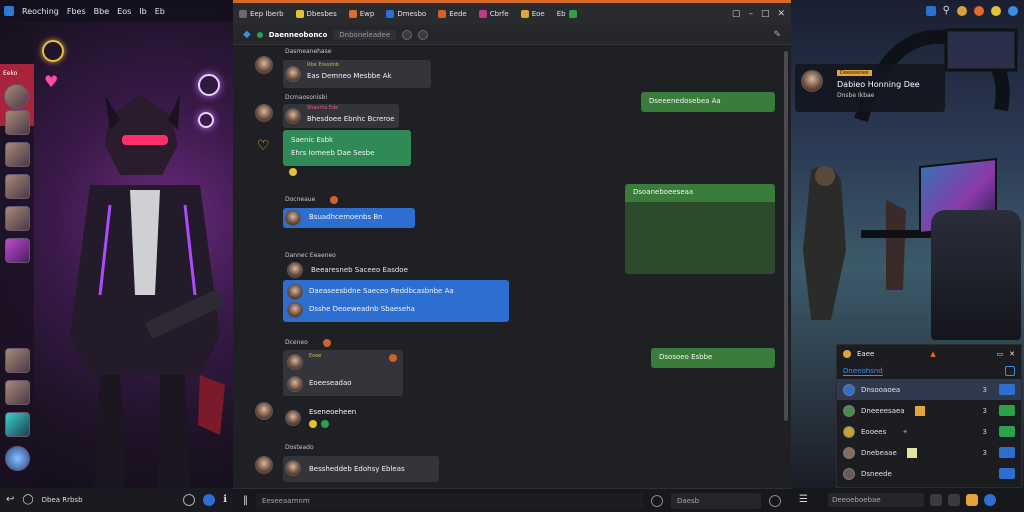 Image resolution: width=1024 pixels, height=512 pixels. I want to click on rank-icon, so click(919, 410).